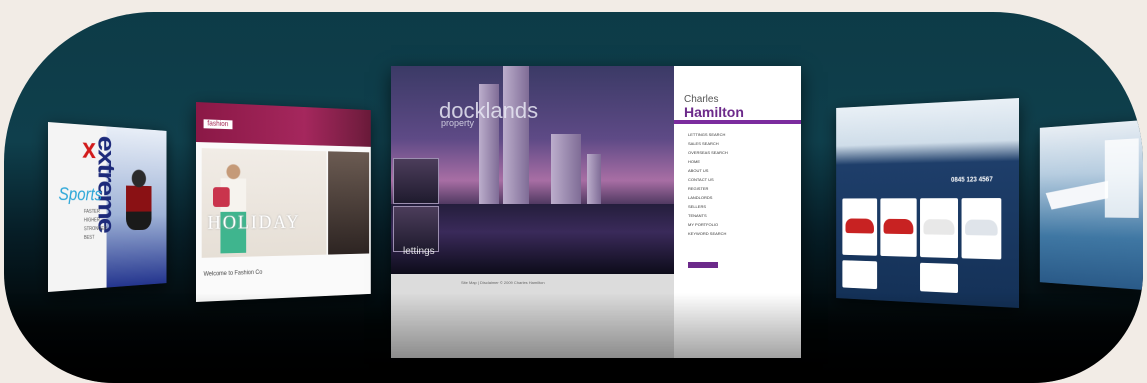  Describe the element at coordinates (737, 122) in the screenshot. I see `brand-divider` at that location.